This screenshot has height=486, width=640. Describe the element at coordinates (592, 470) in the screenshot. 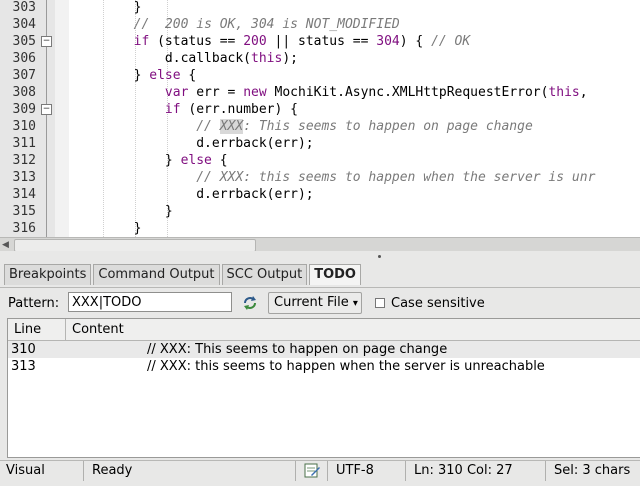

I see `status-selection: Sel: 3 chars` at that location.